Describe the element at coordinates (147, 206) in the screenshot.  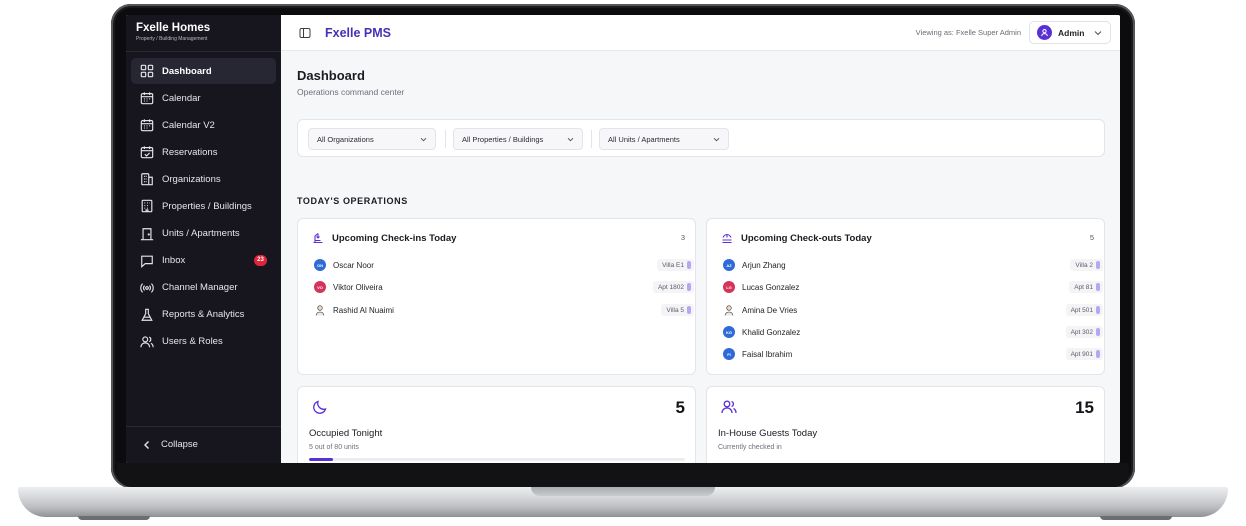
I see `building-icon` at that location.